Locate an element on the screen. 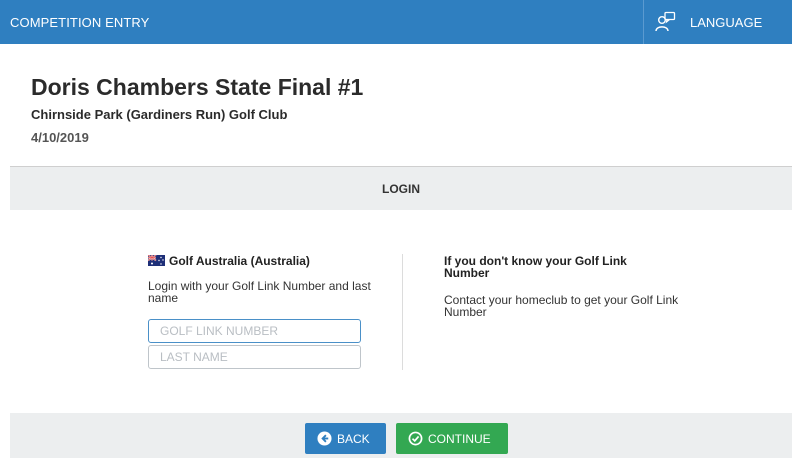 The width and height of the screenshot is (792, 458). language-button: LANGUAGE is located at coordinates (717, 22).